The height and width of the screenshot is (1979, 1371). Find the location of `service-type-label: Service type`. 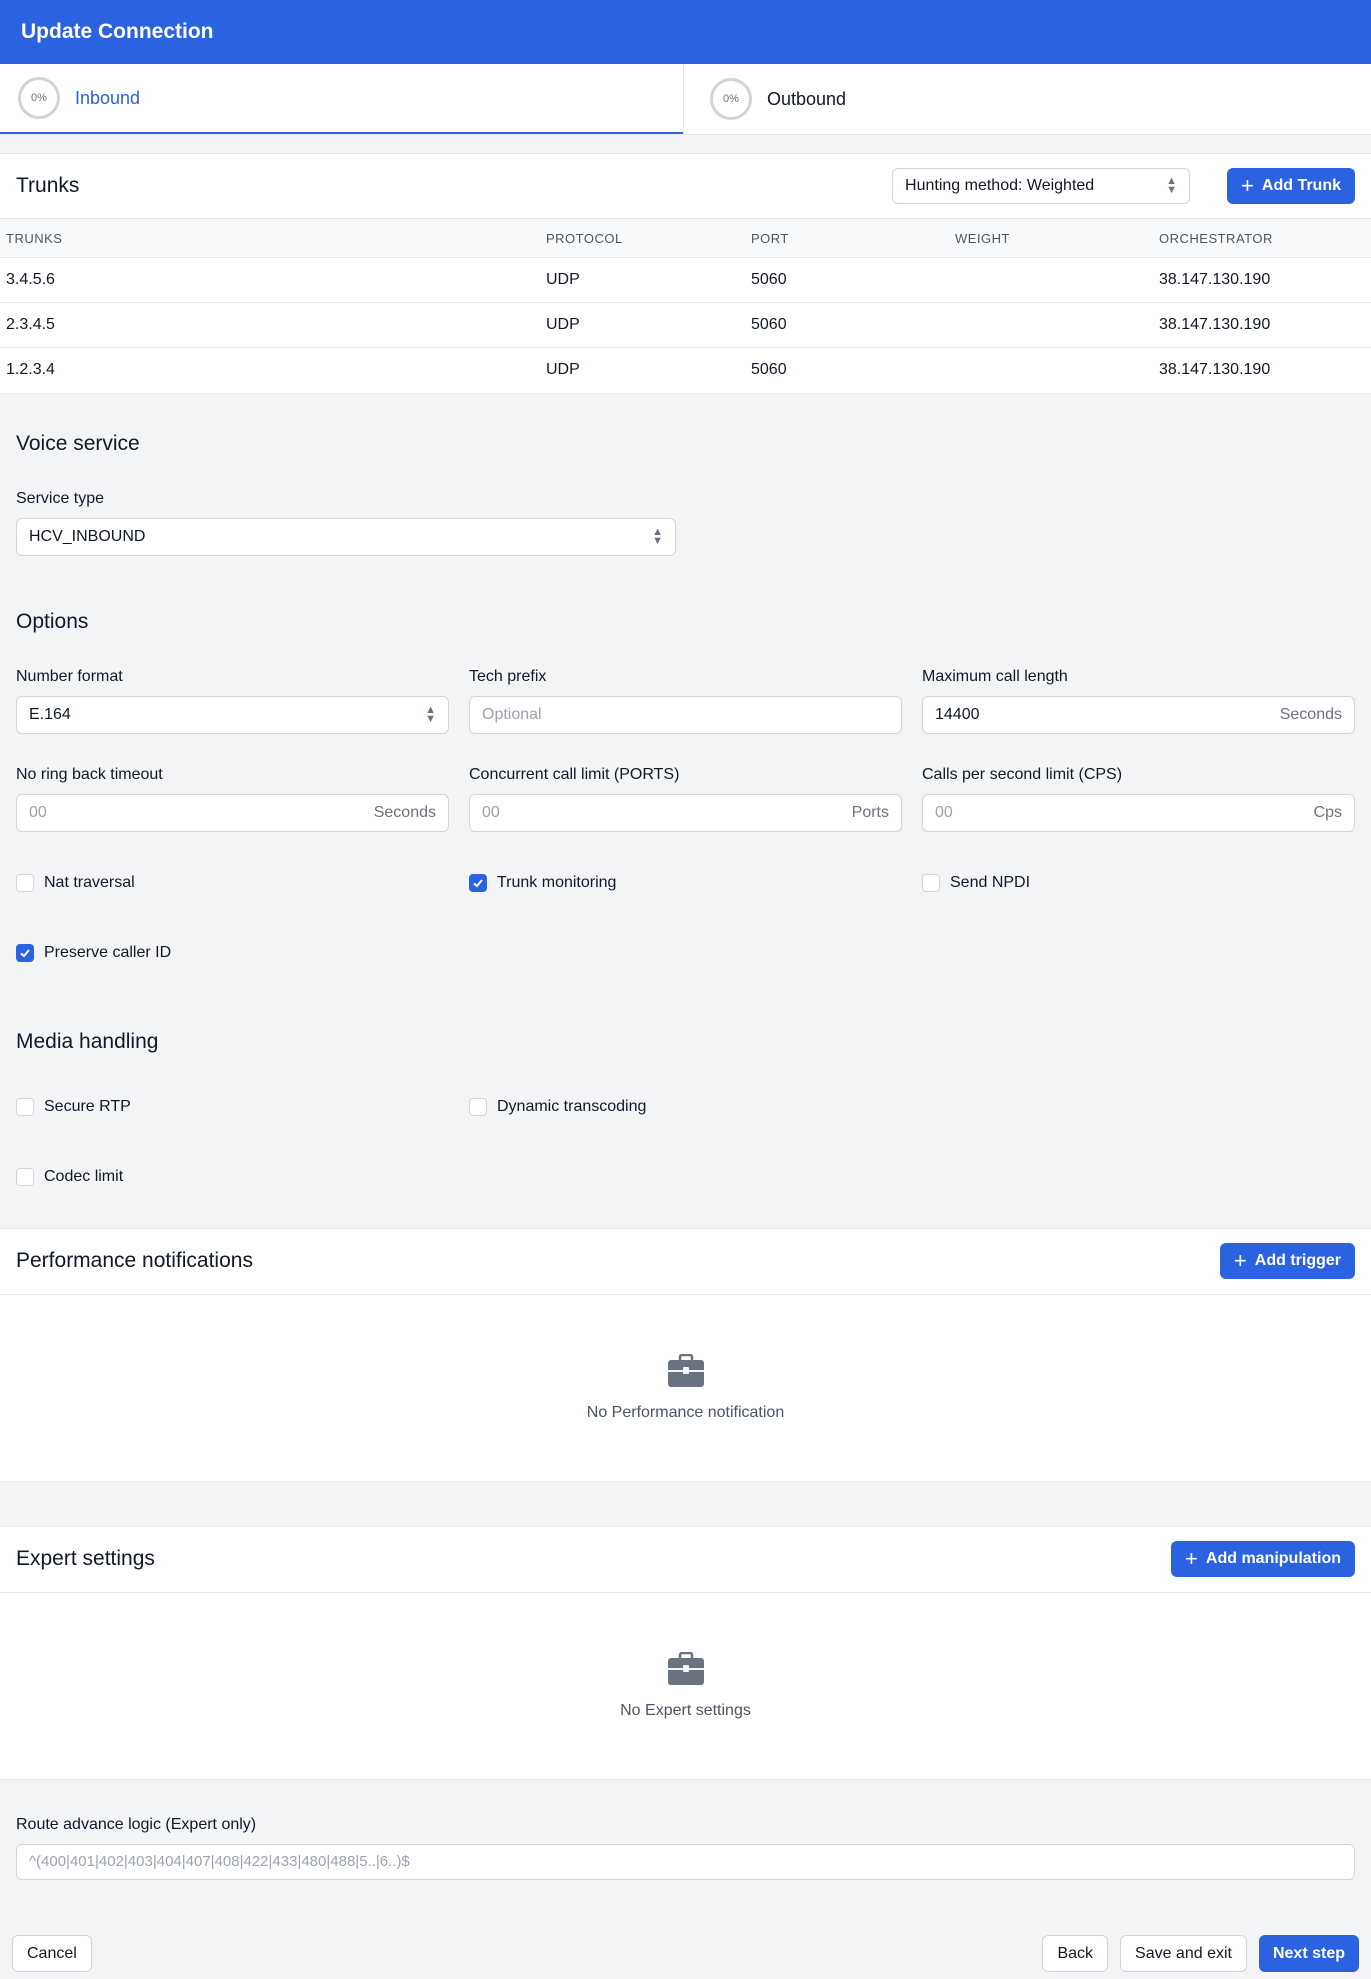

service-type-label: Service type is located at coordinates (60, 498).